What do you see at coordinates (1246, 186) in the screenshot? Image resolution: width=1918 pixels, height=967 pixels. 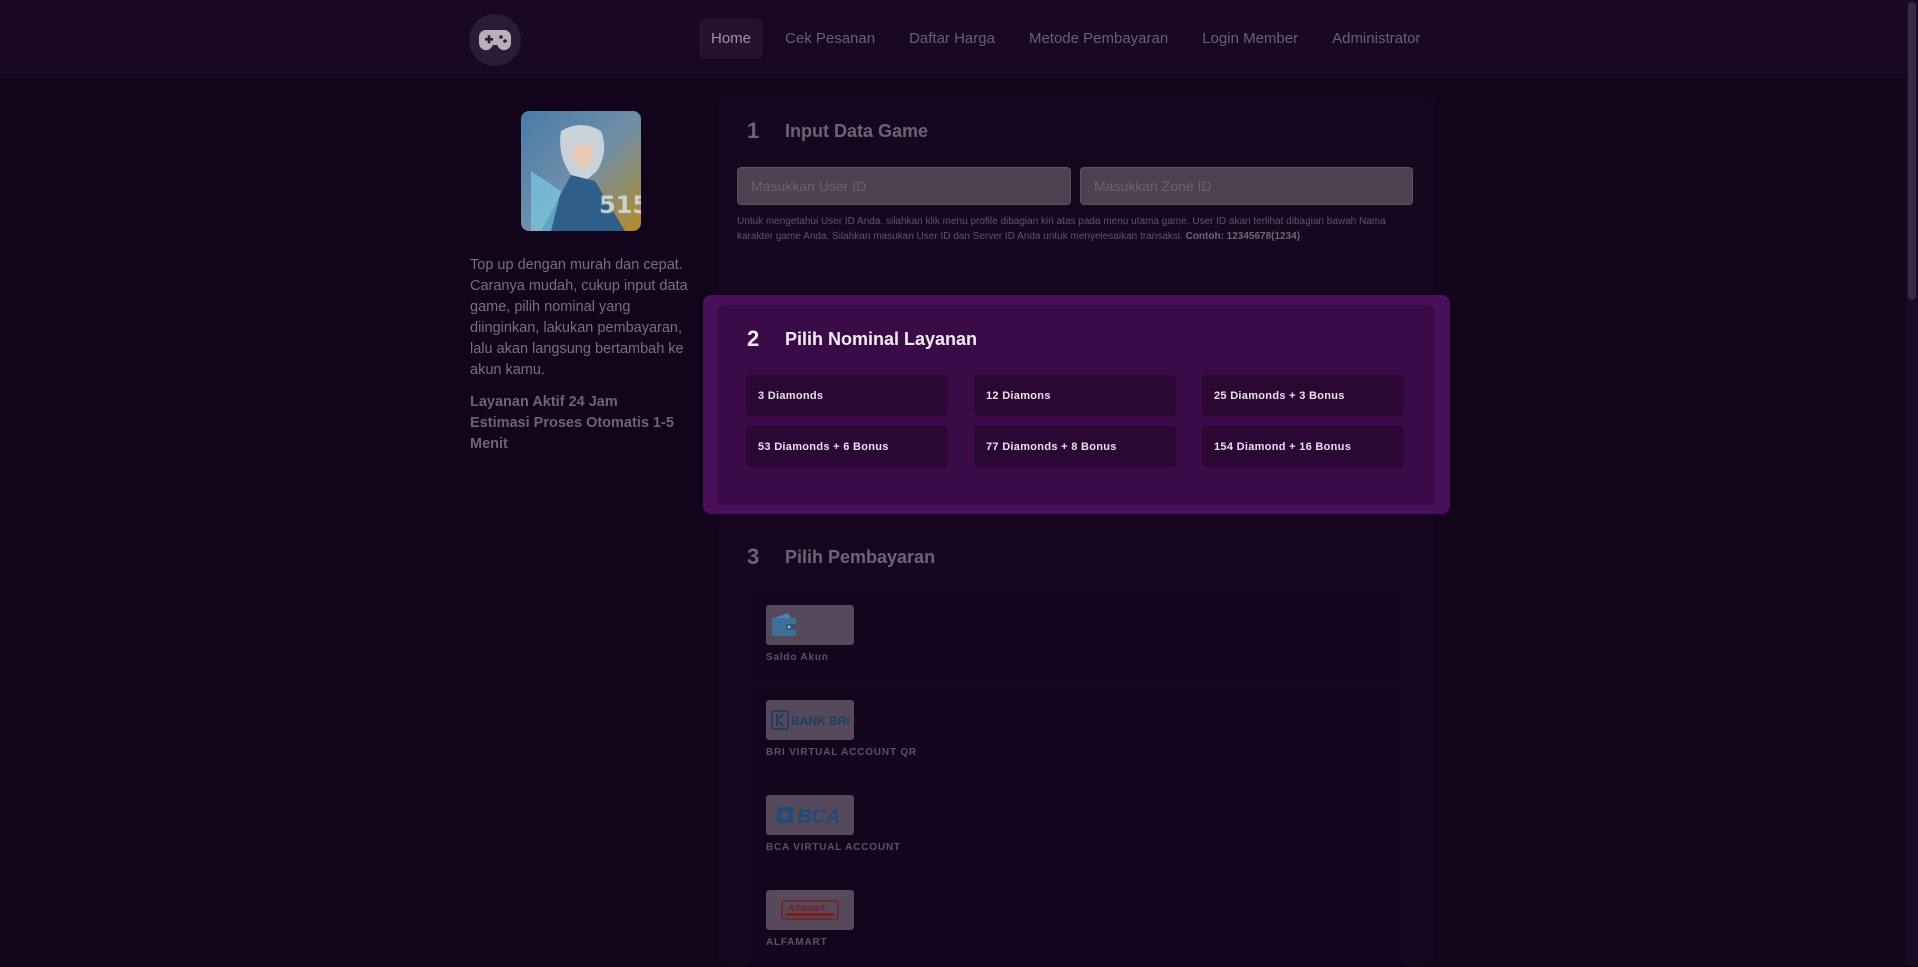 I see `zone-id-input` at bounding box center [1246, 186].